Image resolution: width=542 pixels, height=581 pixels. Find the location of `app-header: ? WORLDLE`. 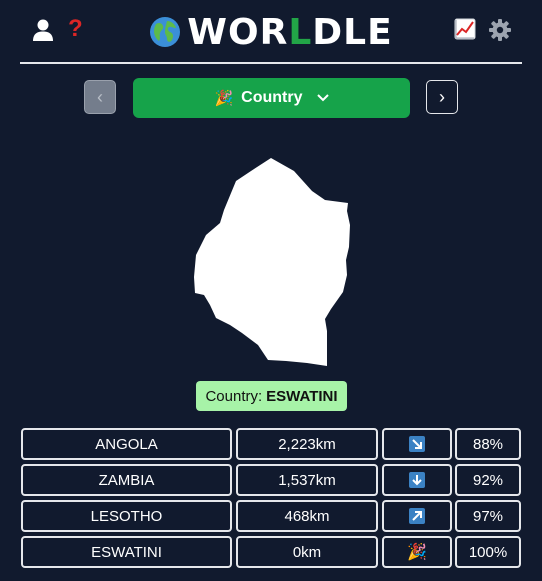

app-header: ? WORLDLE is located at coordinates (271, 32).